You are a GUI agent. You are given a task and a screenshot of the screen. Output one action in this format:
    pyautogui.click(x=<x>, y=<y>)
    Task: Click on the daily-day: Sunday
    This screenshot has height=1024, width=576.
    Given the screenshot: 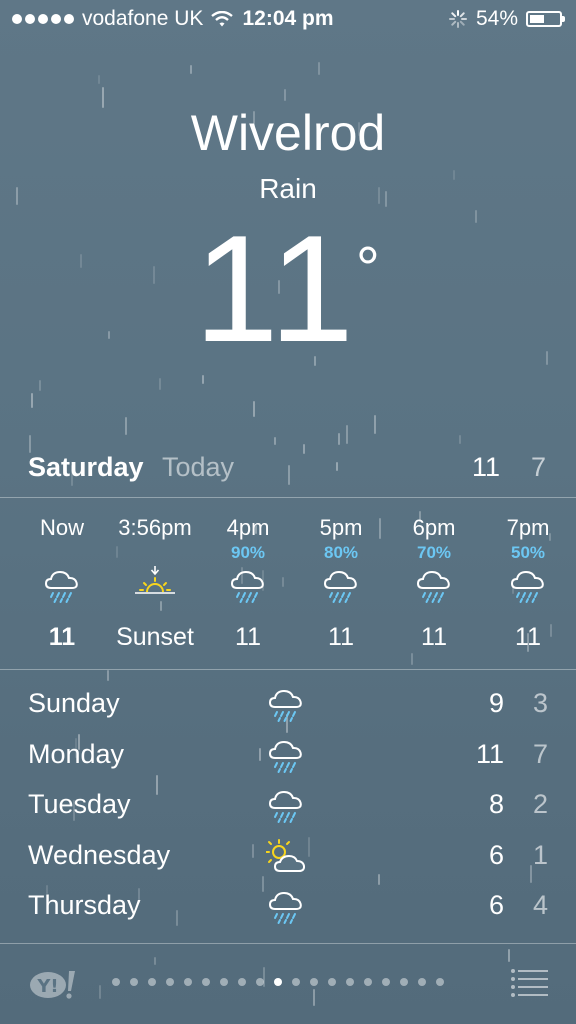 What is the action you would take?
    pyautogui.click(x=74, y=703)
    